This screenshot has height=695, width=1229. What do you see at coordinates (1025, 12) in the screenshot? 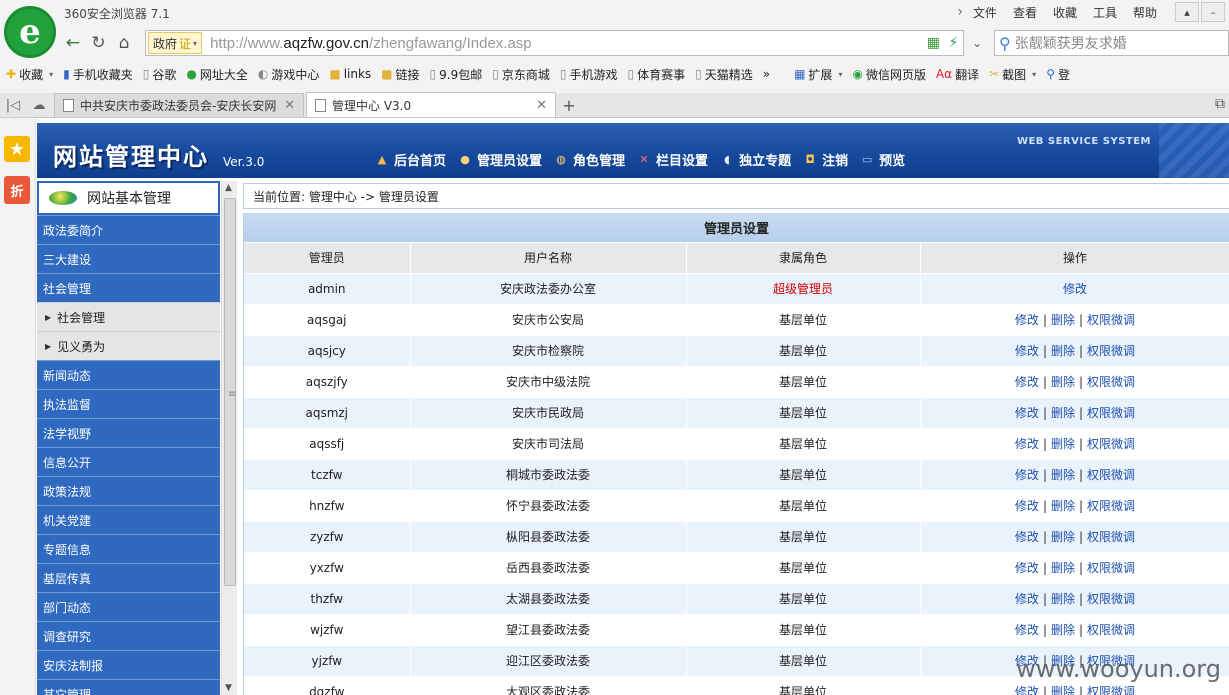
I see `menu-view: 查看` at bounding box center [1025, 12].